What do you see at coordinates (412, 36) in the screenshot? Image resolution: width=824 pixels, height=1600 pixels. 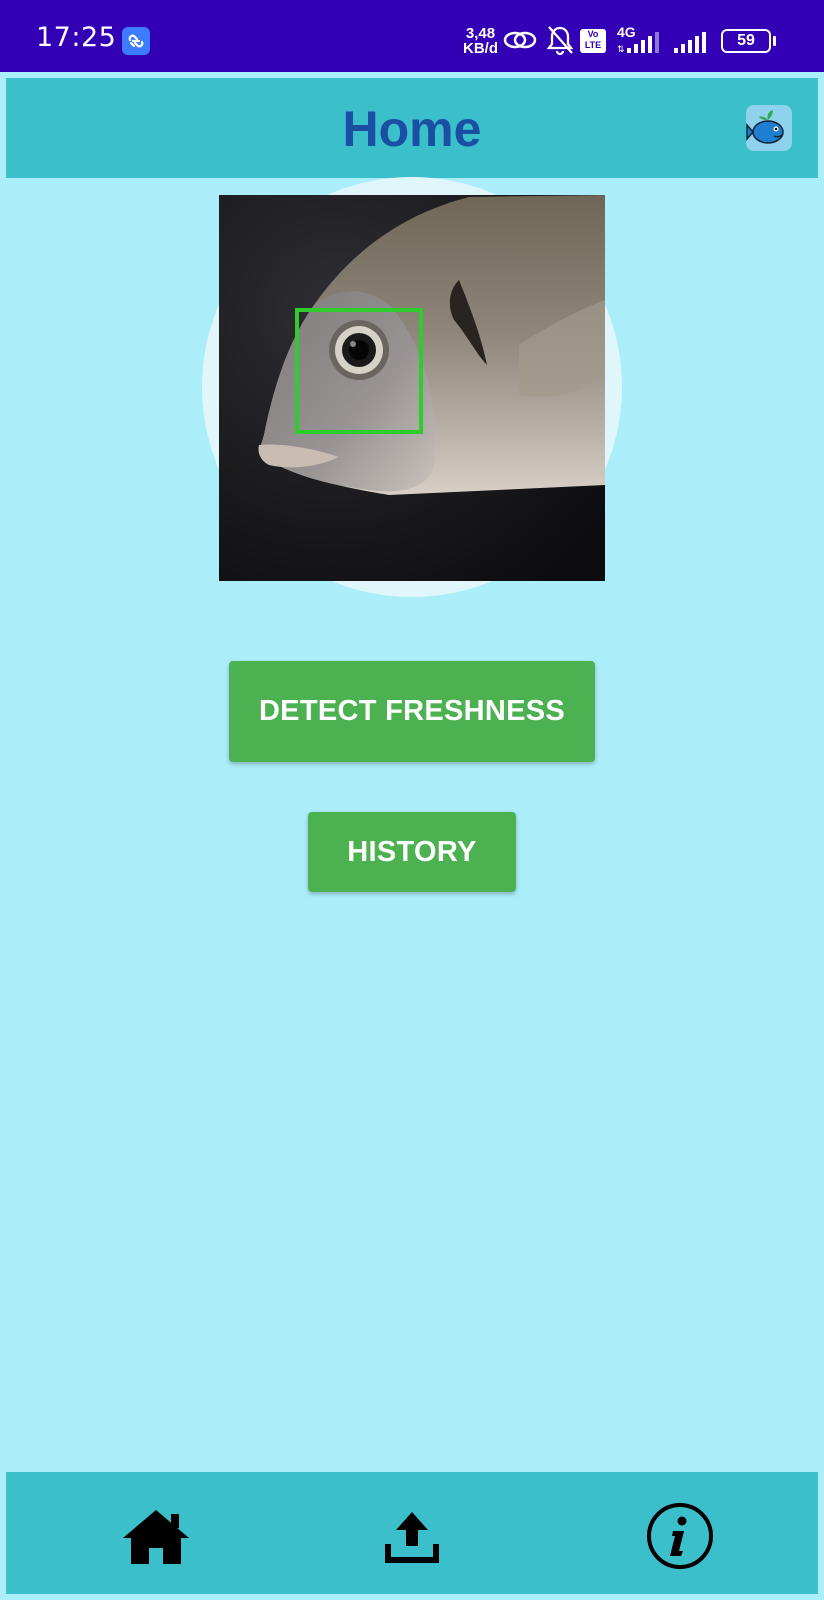 I see `status-bar: 17:25 3,48 KB/d Vo LTE 4G ⇅ 59` at bounding box center [412, 36].